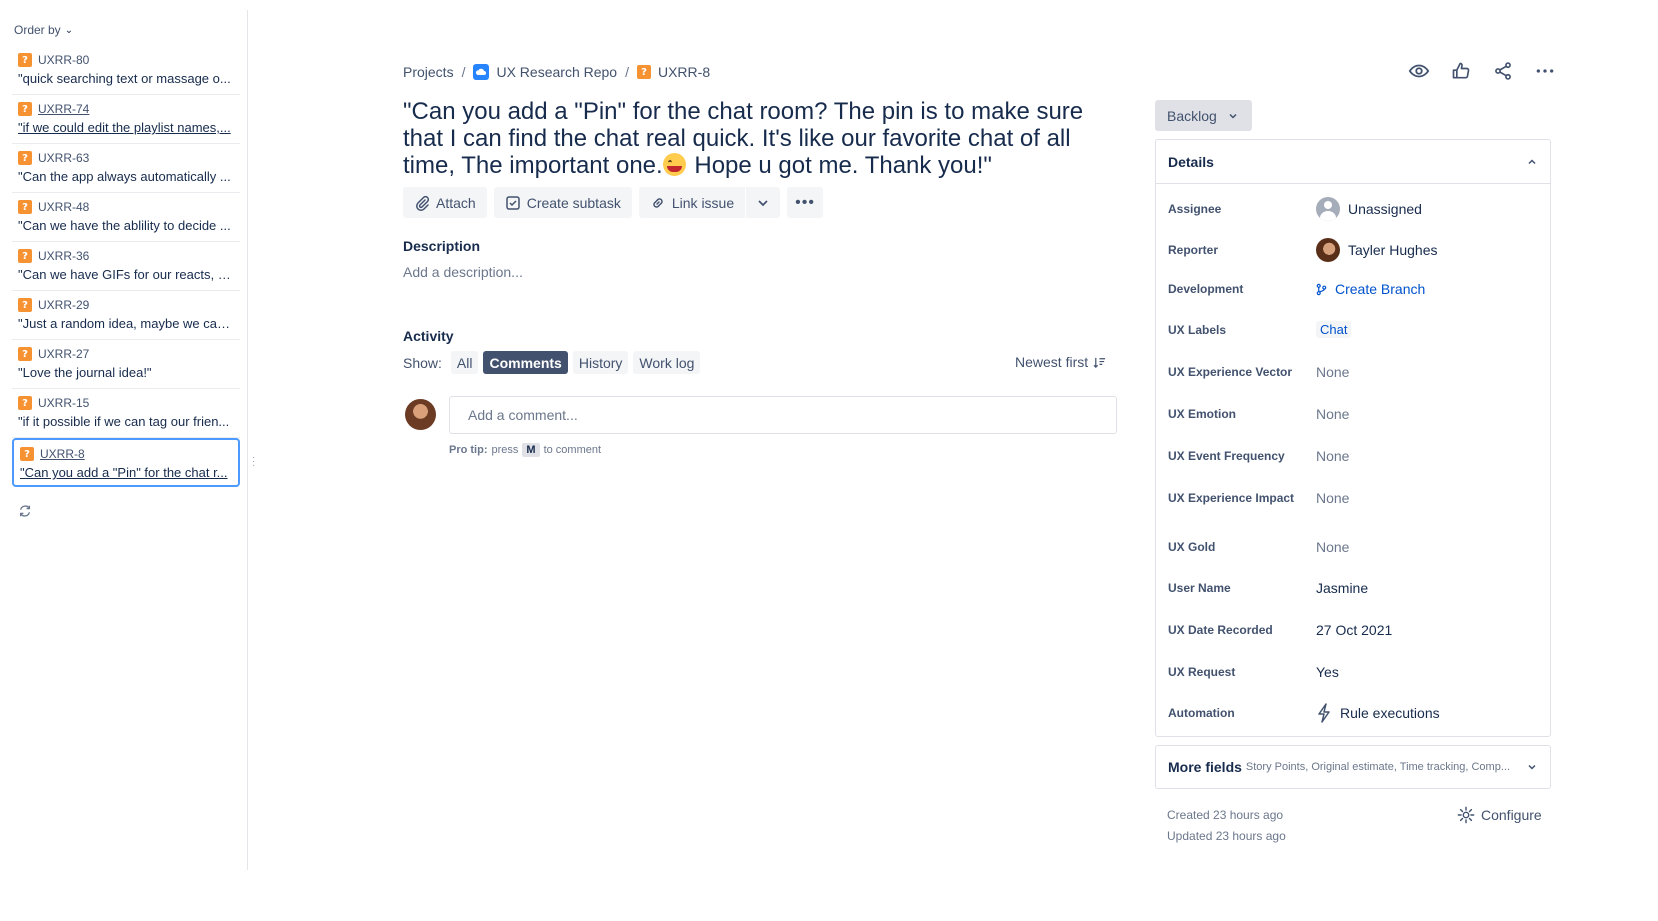 The height and width of the screenshot is (921, 1658). I want to click on breadcrumb-projects: Projects, so click(428, 72).